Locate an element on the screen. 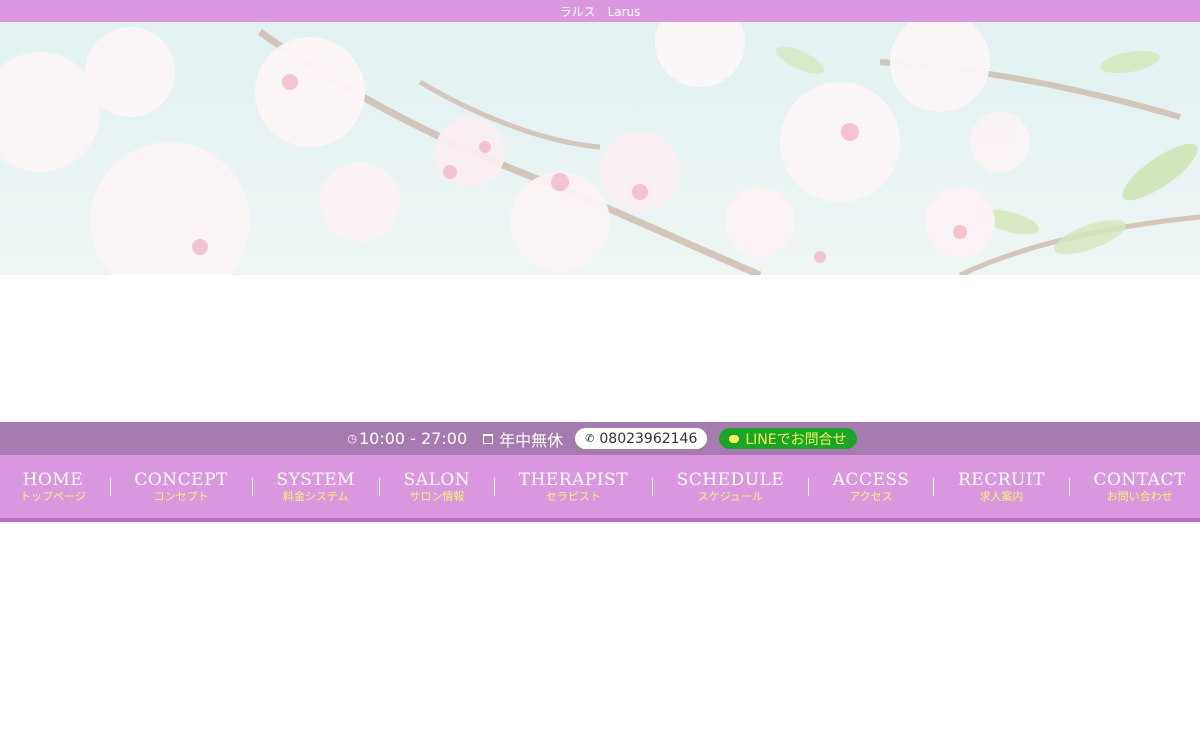 Image resolution: width=1200 pixels, height=750 pixels. site-title: ラルス Larus is located at coordinates (600, 11).